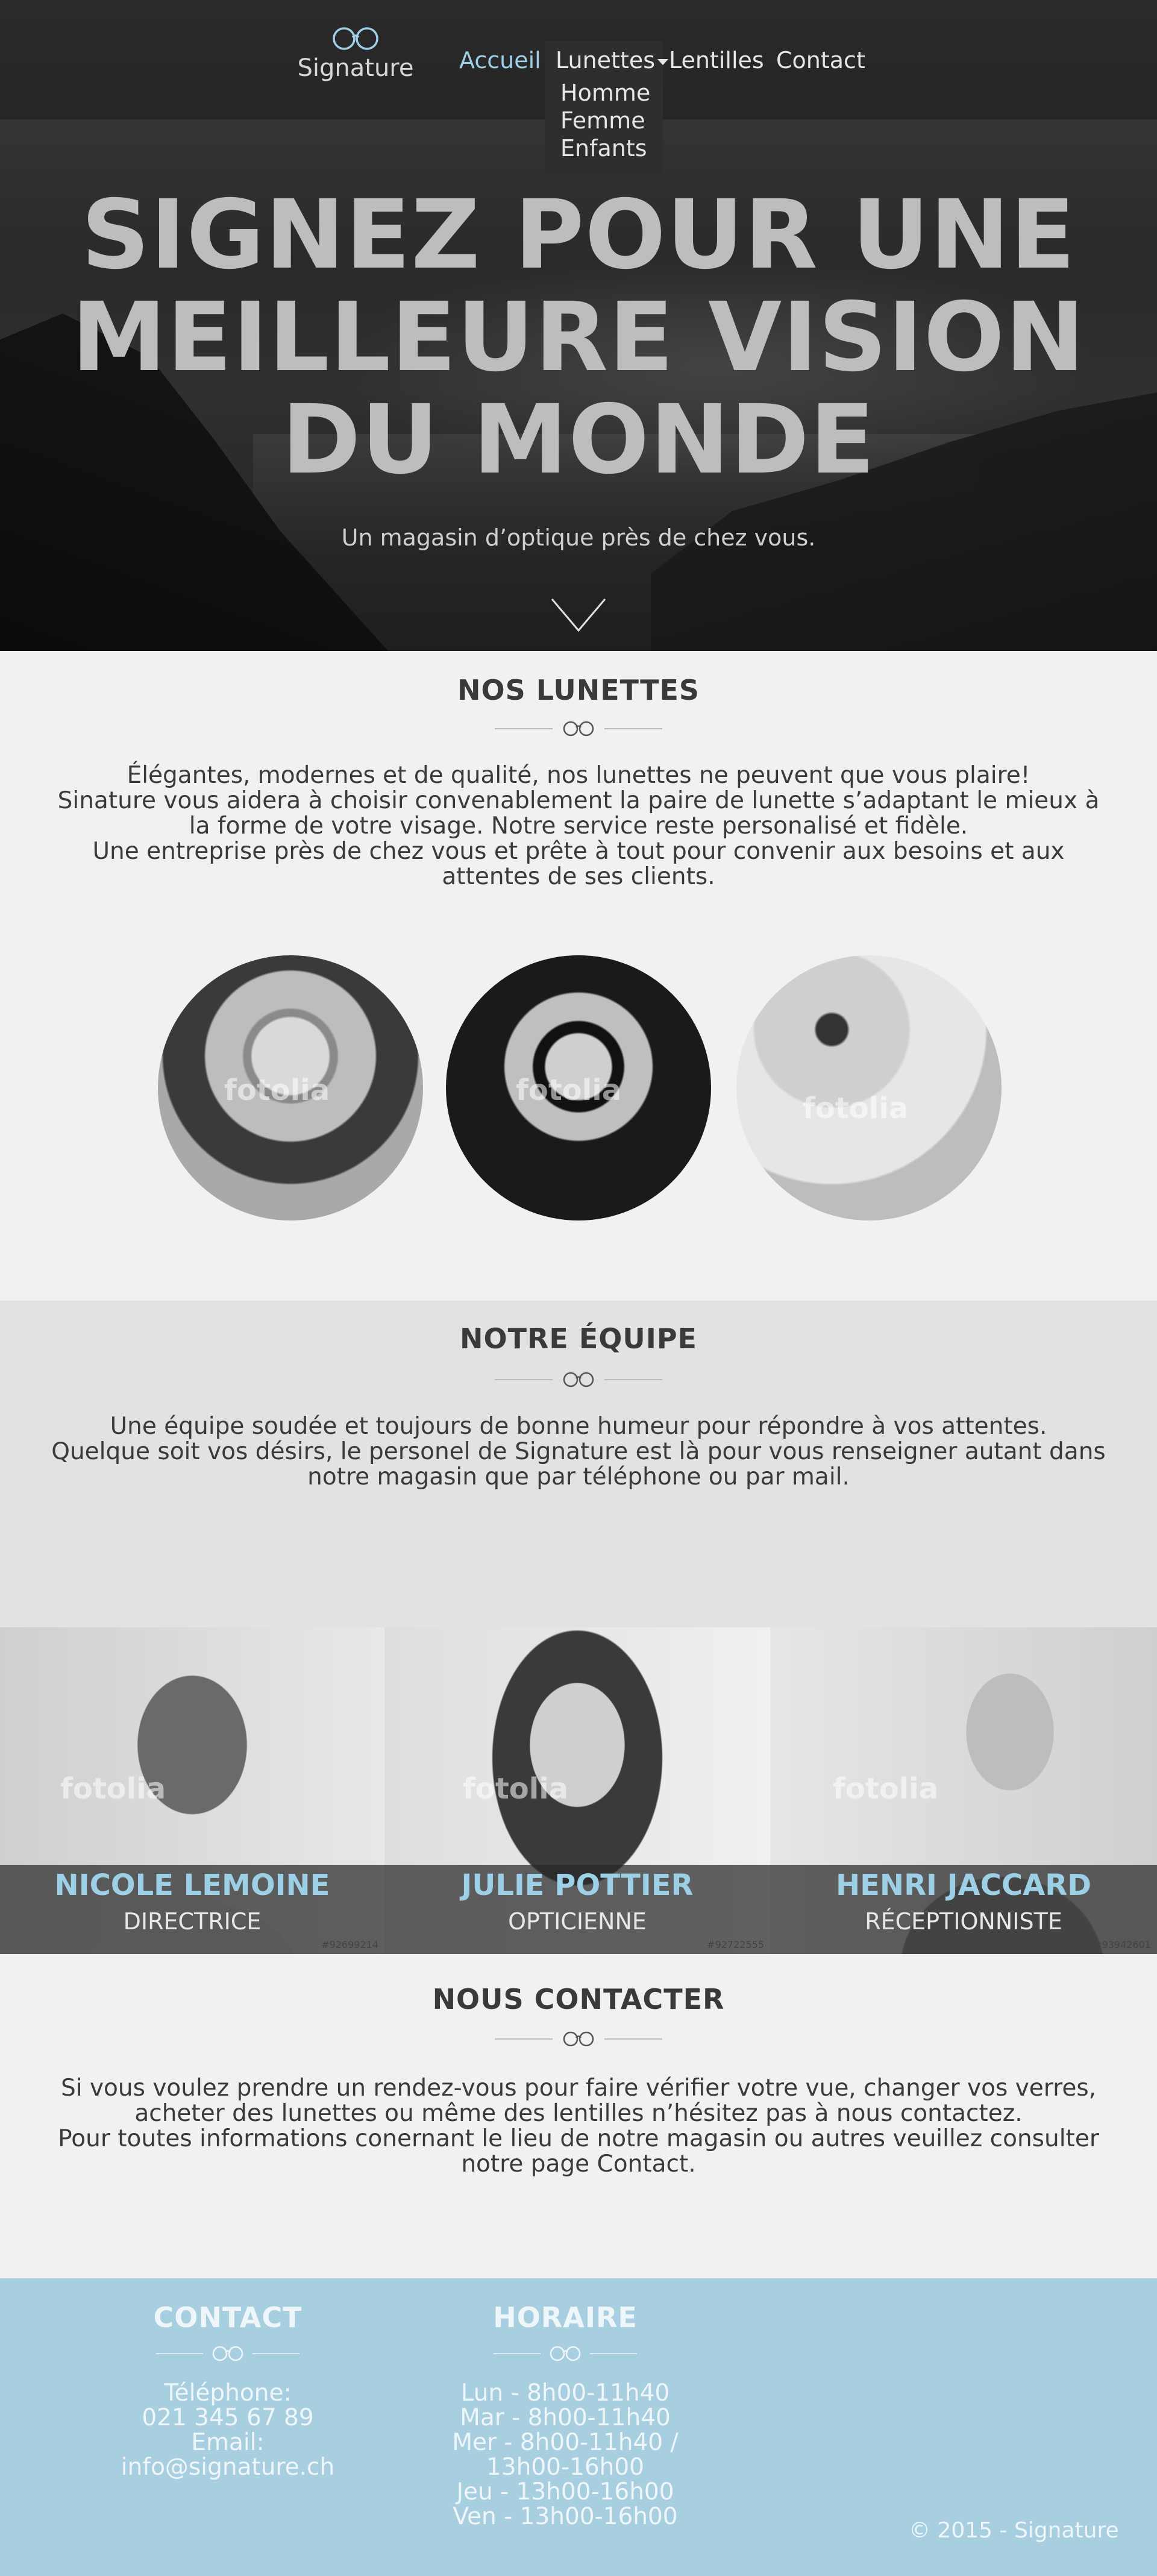 Image resolution: width=1157 pixels, height=2576 pixels. Describe the element at coordinates (565, 2516) in the screenshot. I see `footer-hours-line: Ven - 13h00-16h00` at that location.